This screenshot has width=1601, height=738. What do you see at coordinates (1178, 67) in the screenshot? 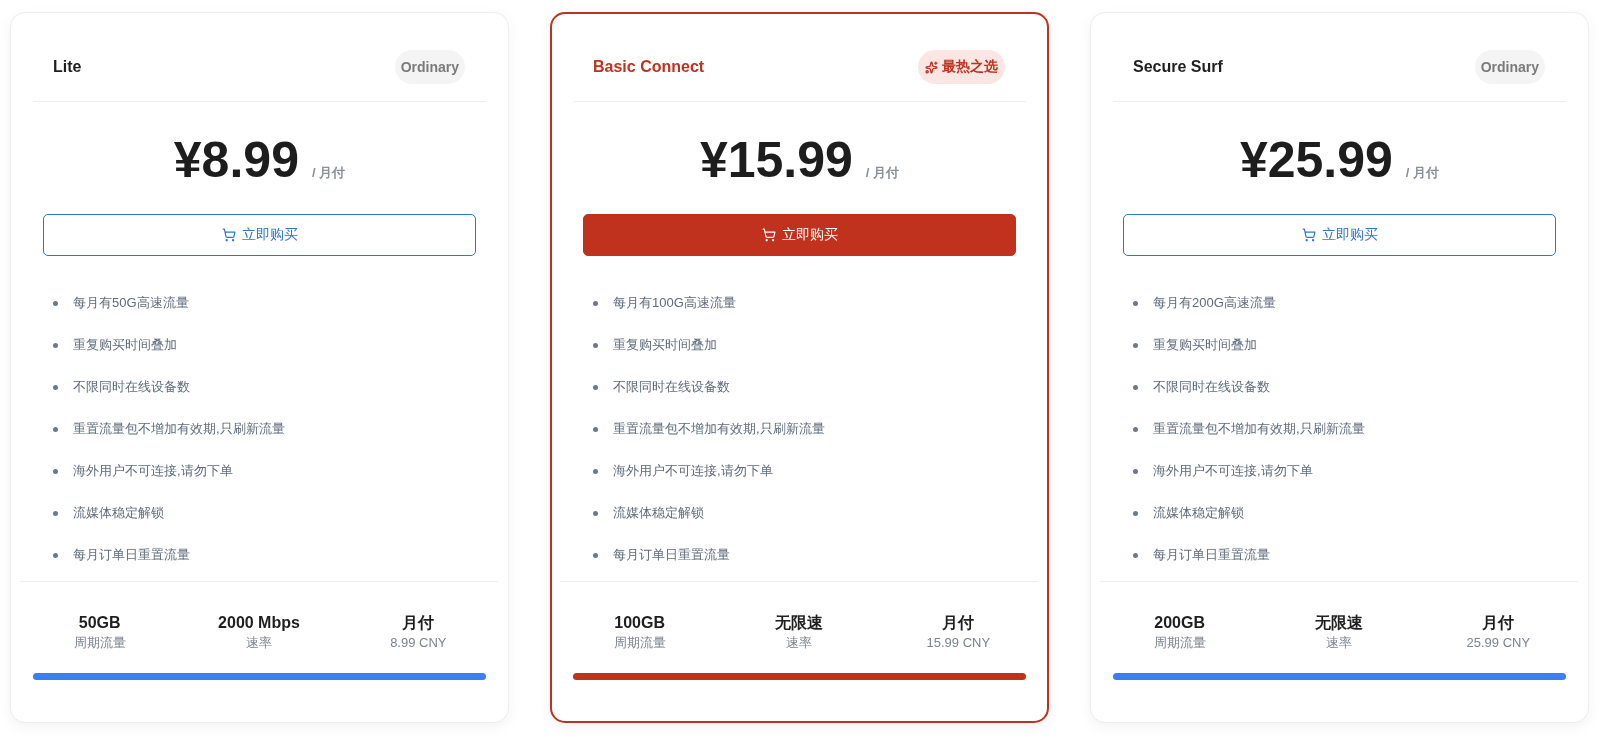
I see `plan-title: Secure Surf` at bounding box center [1178, 67].